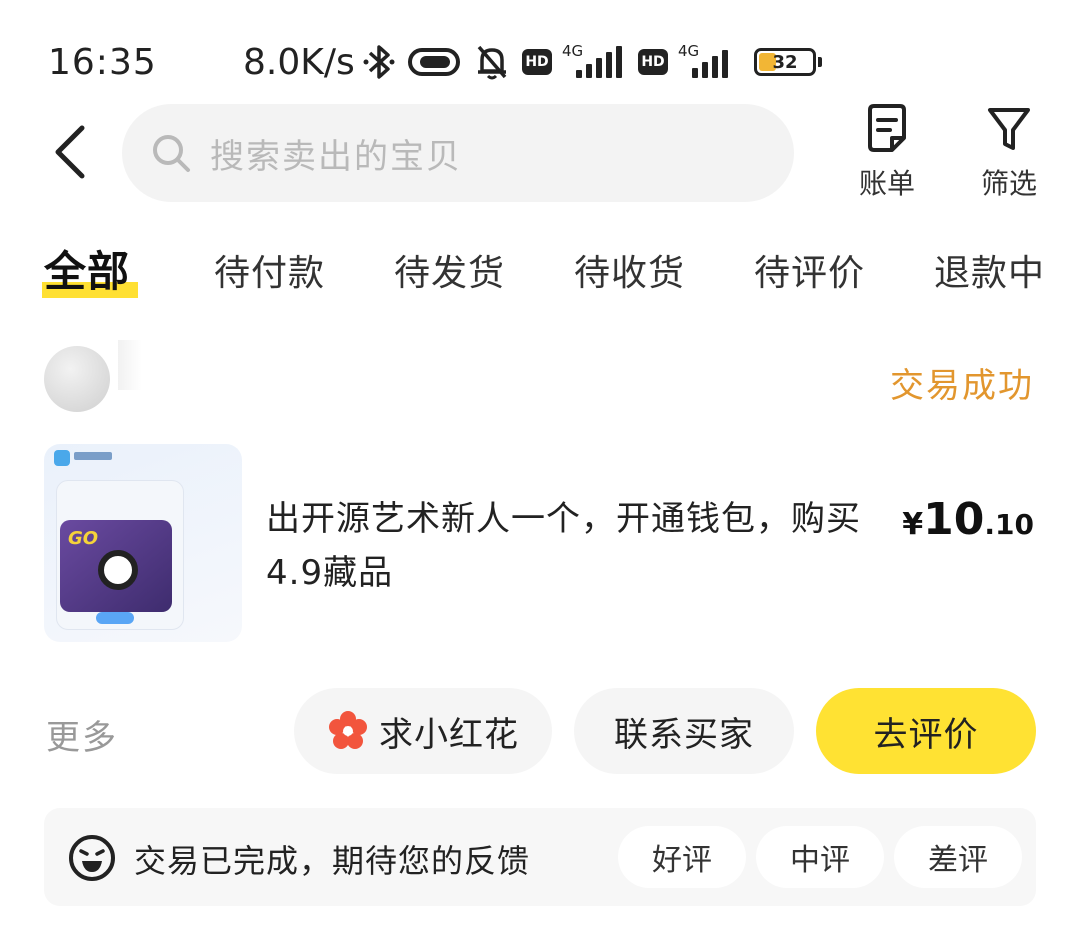  I want to click on tab-all: 全部, so click(87, 268).